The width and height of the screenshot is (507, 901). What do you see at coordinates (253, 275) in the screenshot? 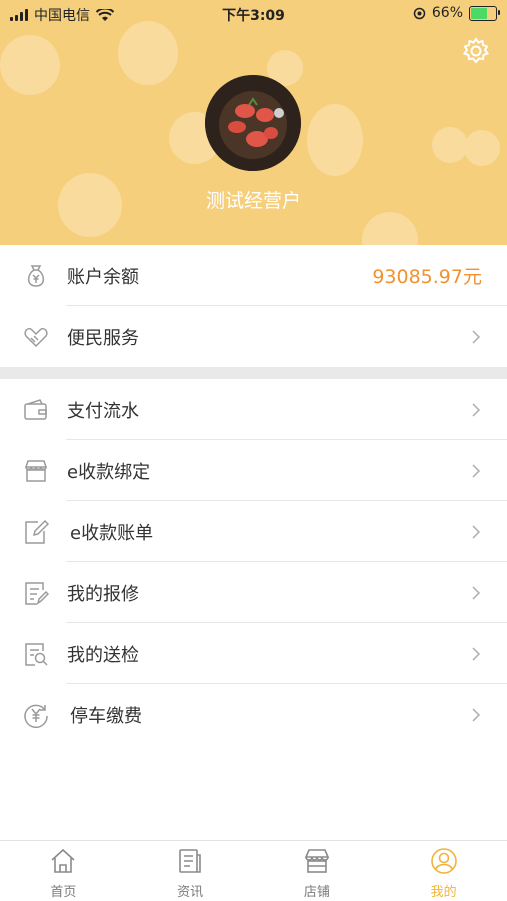
I see `balance-row: 账户余额 93085.97元` at bounding box center [253, 275].